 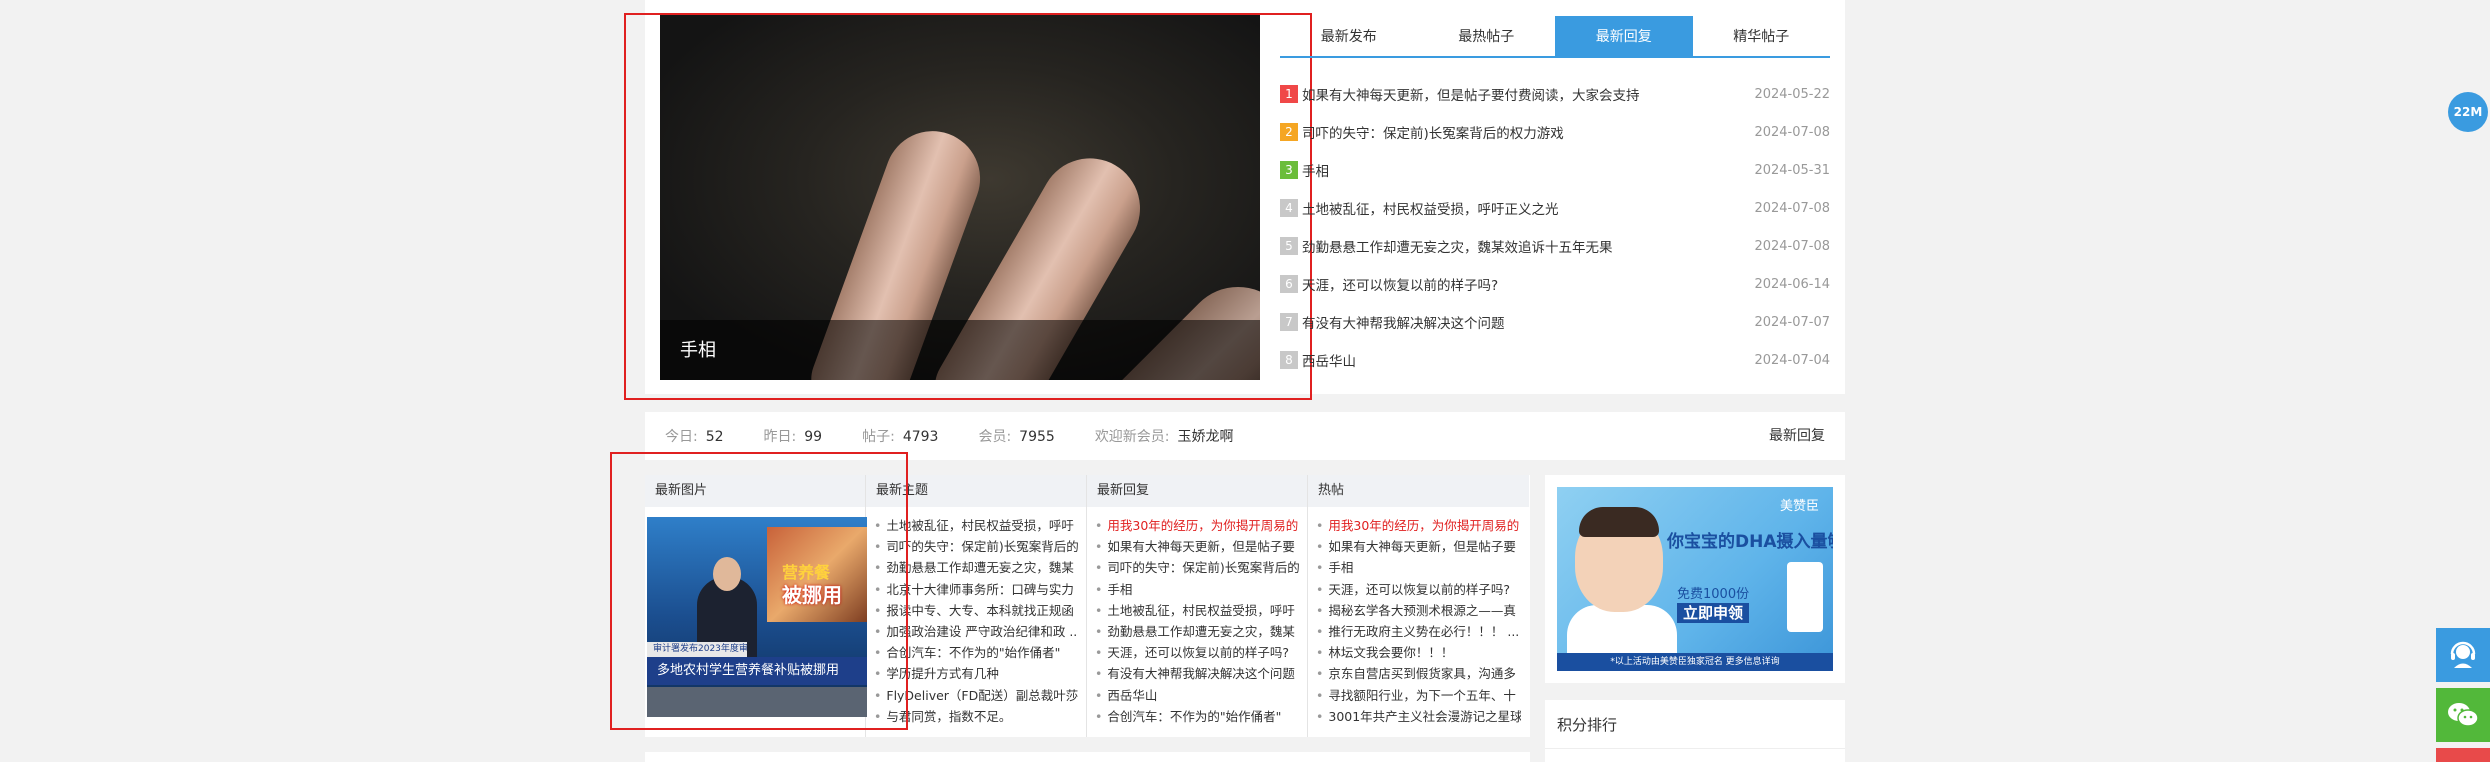 What do you see at coordinates (1713, 605) in the screenshot?
I see `ad-cta: 免费1000份 立即申领` at bounding box center [1713, 605].